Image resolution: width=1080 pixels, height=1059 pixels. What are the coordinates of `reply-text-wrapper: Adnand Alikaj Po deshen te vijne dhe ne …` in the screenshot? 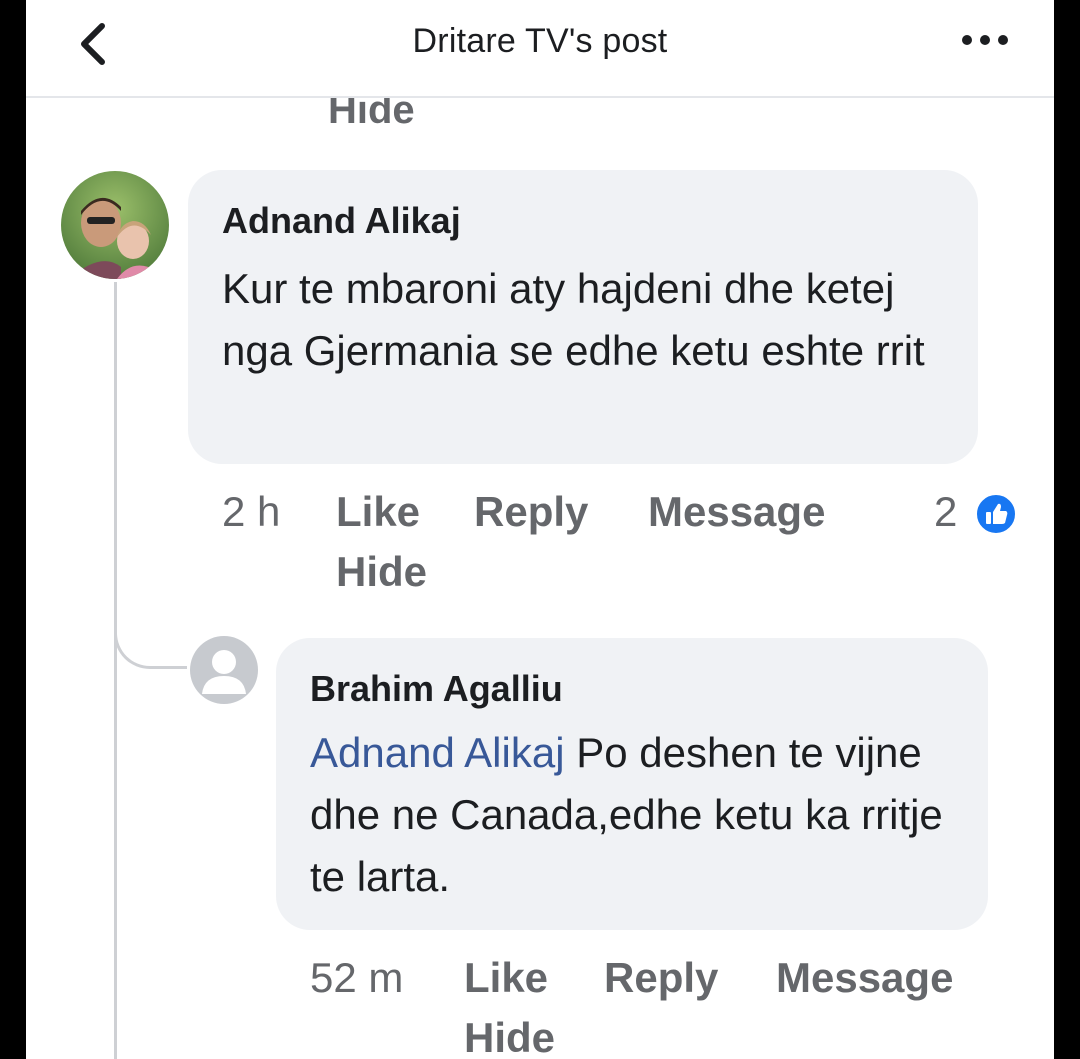 It's located at (640, 815).